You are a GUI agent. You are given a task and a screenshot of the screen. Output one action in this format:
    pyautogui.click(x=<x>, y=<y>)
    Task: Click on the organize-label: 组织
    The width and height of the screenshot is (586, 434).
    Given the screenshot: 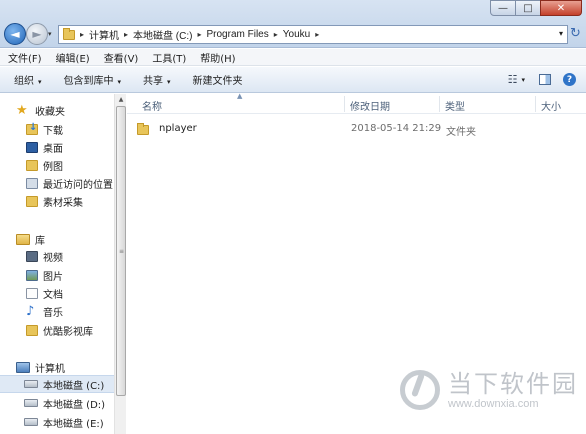 What is the action you would take?
    pyautogui.click(x=24, y=81)
    